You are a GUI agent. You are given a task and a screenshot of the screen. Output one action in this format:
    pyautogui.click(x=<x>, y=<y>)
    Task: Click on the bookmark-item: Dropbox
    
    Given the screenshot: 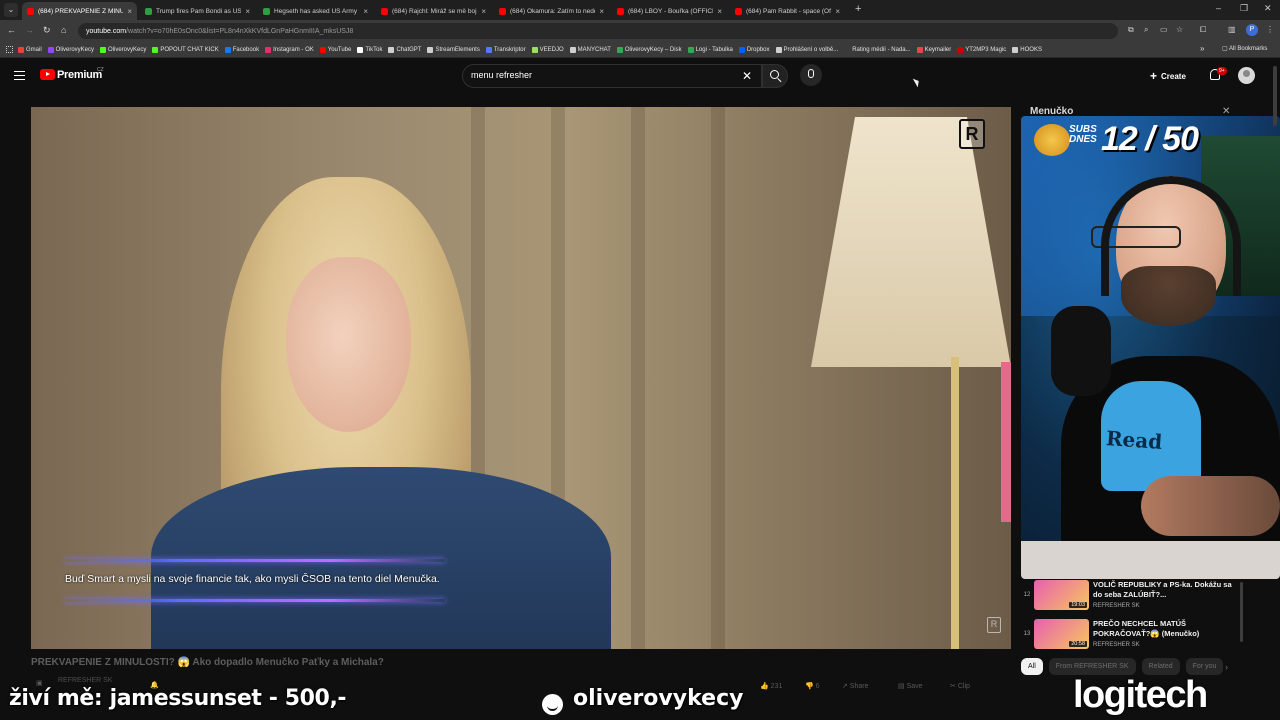 What is the action you would take?
    pyautogui.click(x=754, y=49)
    